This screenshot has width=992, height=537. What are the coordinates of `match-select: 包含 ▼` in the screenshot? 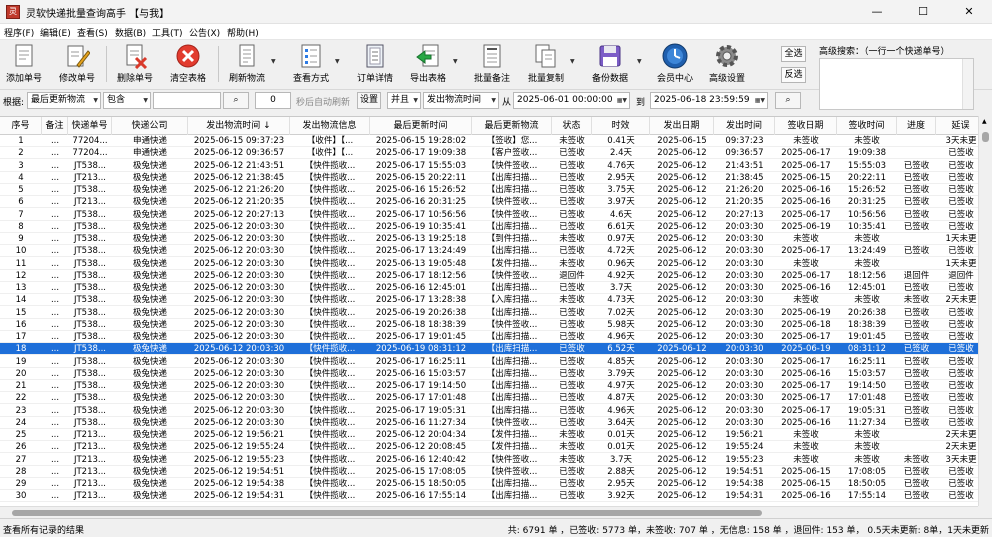 It's located at (127, 100).